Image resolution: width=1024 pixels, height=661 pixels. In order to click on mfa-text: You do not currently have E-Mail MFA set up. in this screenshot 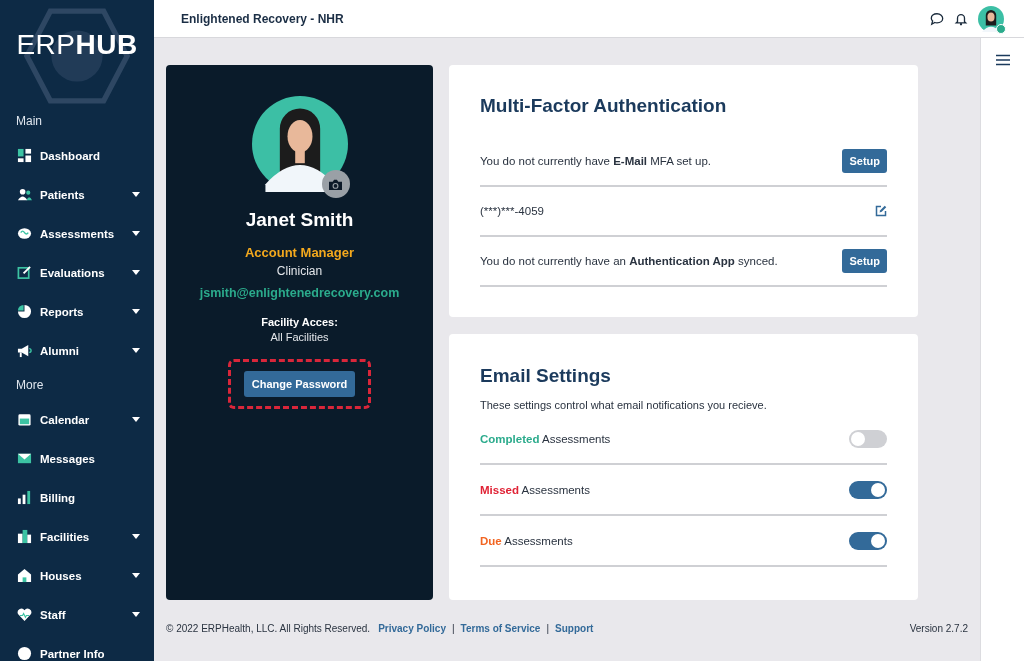, I will do `click(595, 161)`.